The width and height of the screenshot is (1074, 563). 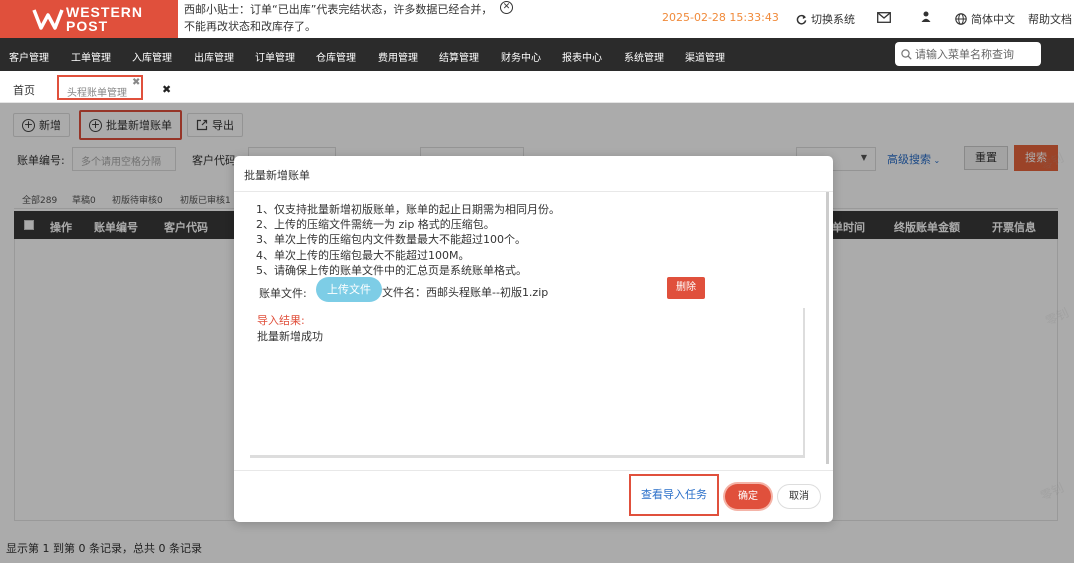 I want to click on help-label: 帮助文档, so click(x=1050, y=19).